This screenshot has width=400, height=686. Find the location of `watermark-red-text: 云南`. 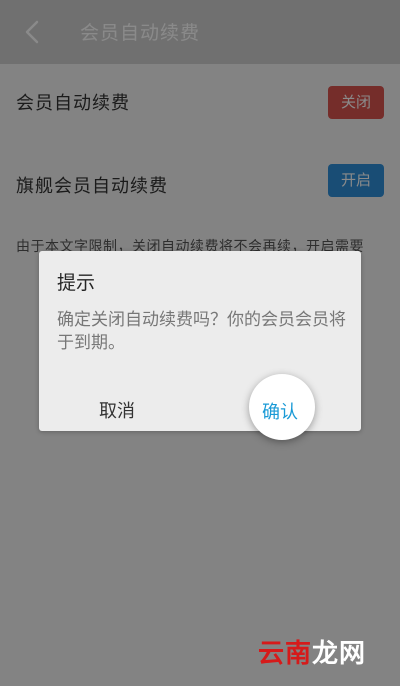

watermark-red-text: 云南 is located at coordinates (284, 654).